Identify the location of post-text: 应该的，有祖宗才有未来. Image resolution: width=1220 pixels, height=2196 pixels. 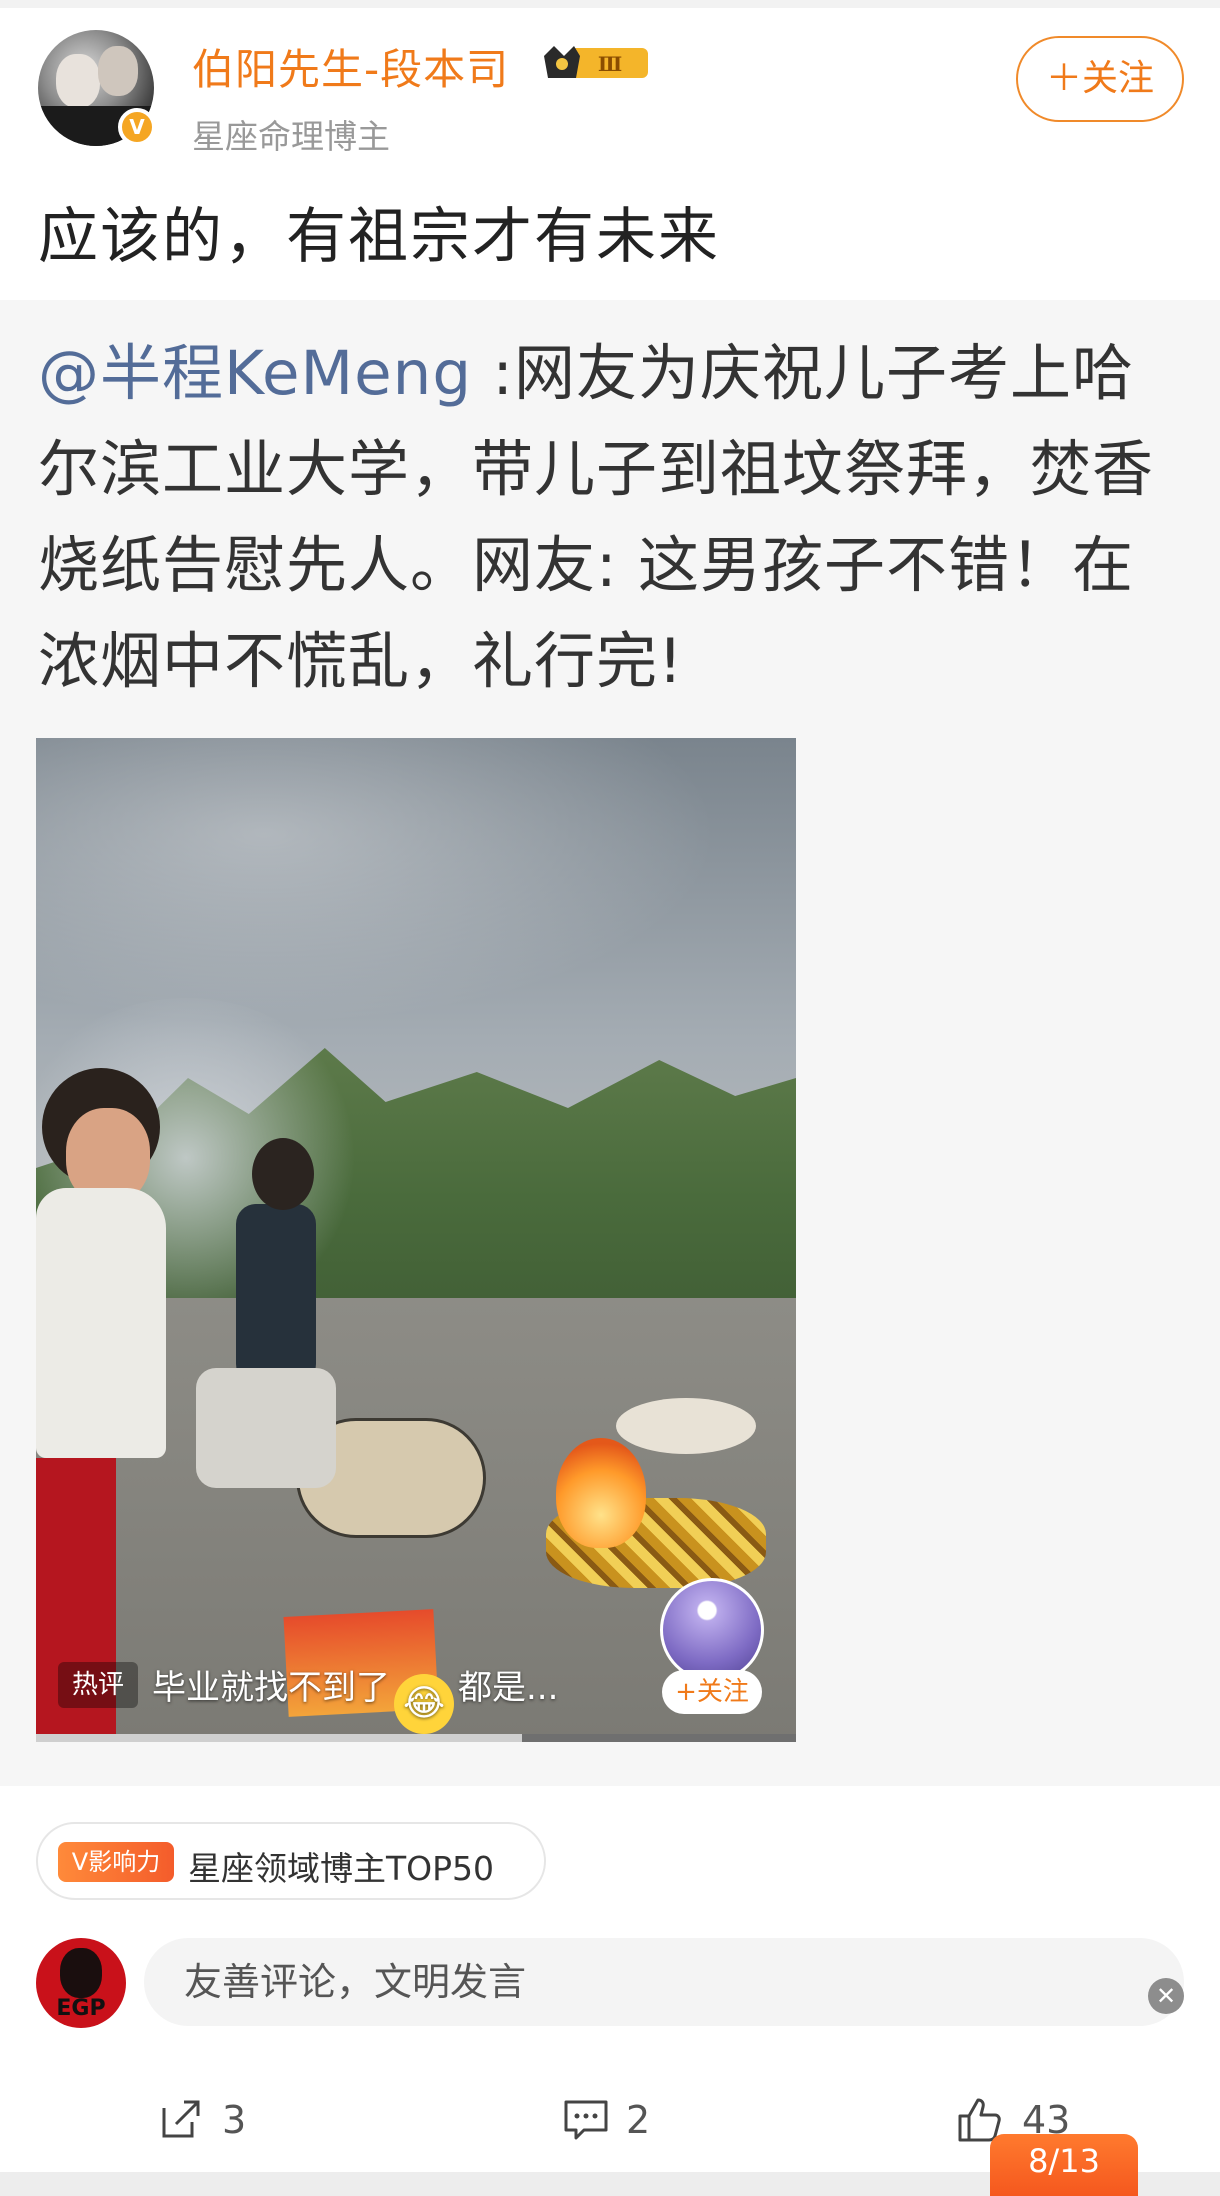
(379, 237).